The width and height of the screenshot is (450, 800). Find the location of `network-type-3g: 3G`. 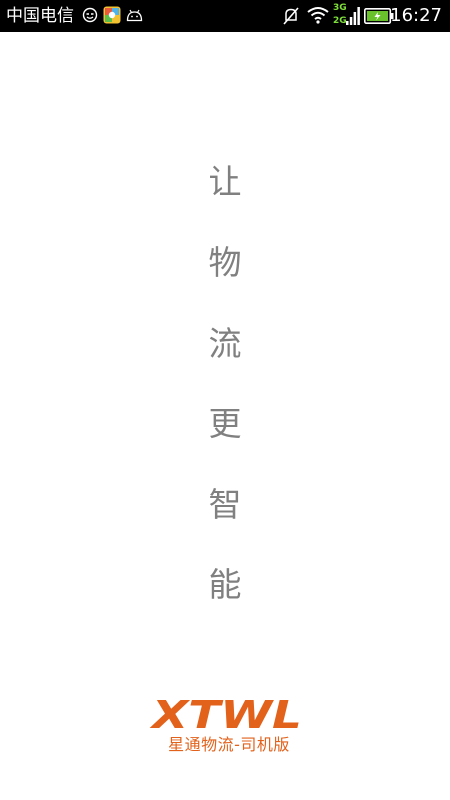

network-type-3g: 3G is located at coordinates (340, 8).